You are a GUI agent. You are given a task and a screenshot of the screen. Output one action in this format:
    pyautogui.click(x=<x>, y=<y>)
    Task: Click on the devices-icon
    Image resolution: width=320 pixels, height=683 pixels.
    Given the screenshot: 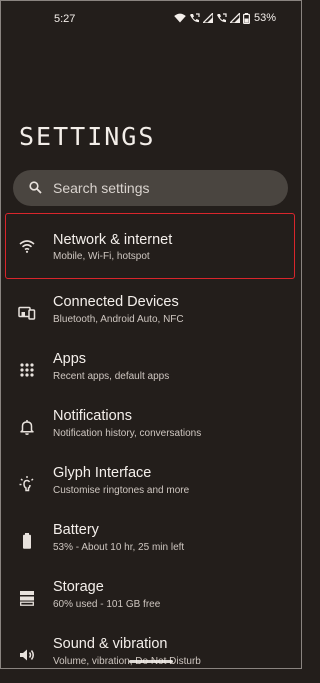 What is the action you would take?
    pyautogui.click(x=27, y=313)
    